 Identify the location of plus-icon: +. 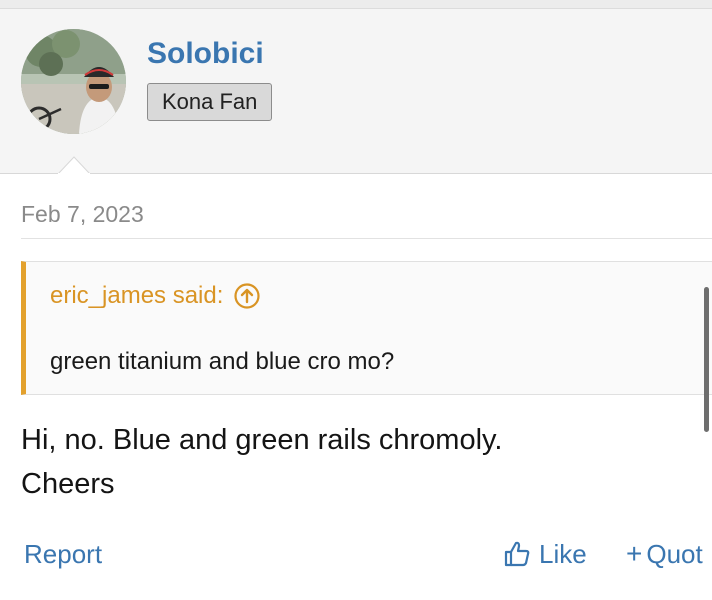
(634, 553).